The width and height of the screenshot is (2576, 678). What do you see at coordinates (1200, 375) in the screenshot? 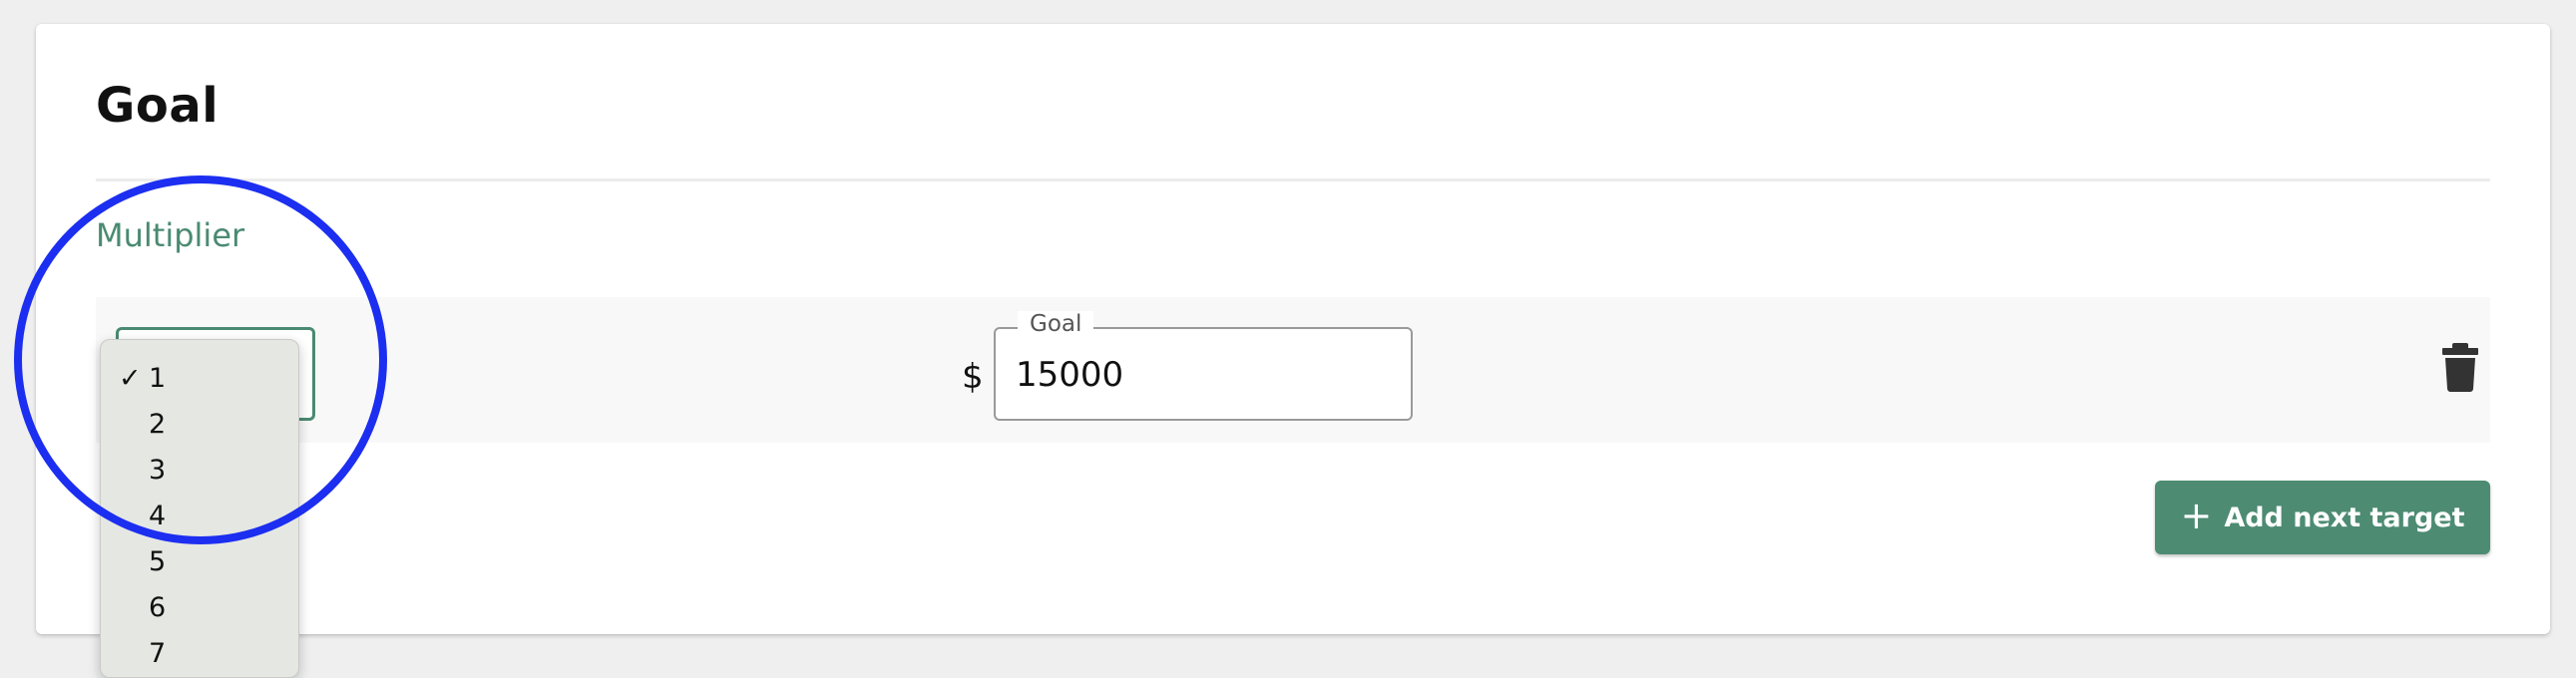
I see `goal-input` at bounding box center [1200, 375].